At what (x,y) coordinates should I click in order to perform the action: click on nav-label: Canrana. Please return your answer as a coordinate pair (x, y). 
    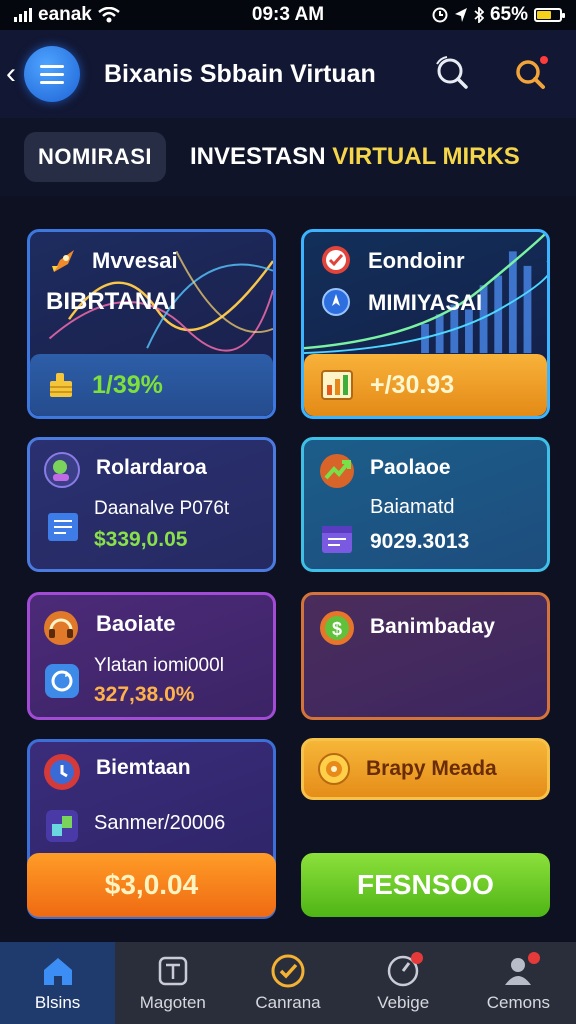
    Looking at the image, I should click on (288, 1002).